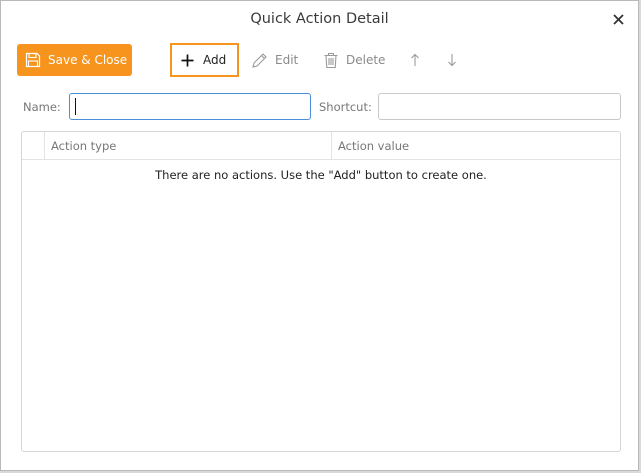 The width and height of the screenshot is (641, 473). Describe the element at coordinates (42, 107) in the screenshot. I see `name-label: Name:` at that location.